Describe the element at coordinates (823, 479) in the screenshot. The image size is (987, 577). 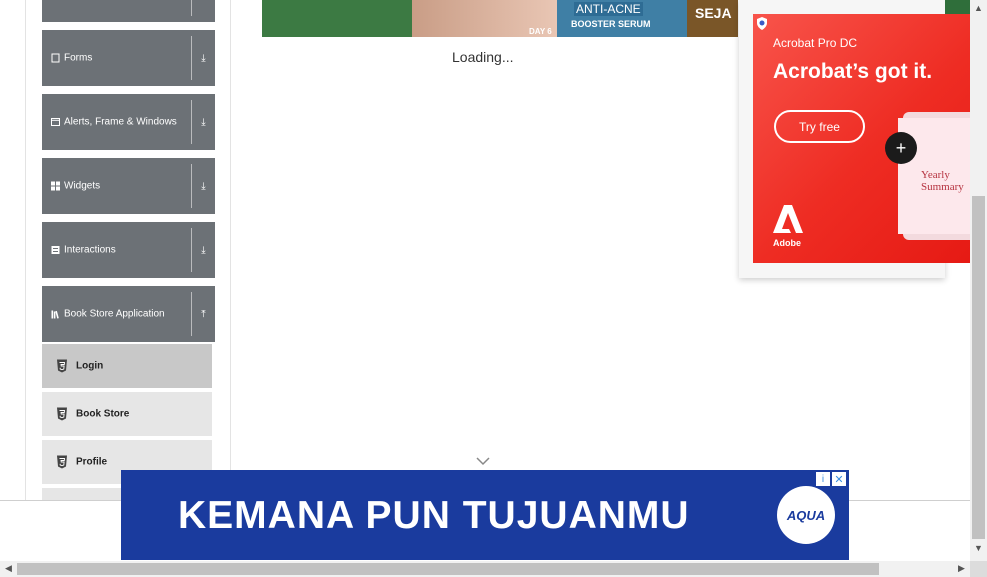
I see `ad-info-icon: i` at that location.